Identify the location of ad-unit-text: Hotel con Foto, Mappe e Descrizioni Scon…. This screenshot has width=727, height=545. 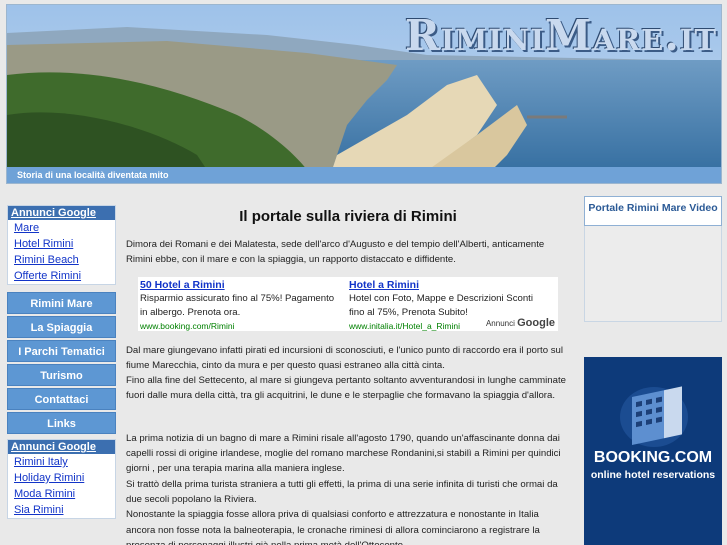
(441, 305).